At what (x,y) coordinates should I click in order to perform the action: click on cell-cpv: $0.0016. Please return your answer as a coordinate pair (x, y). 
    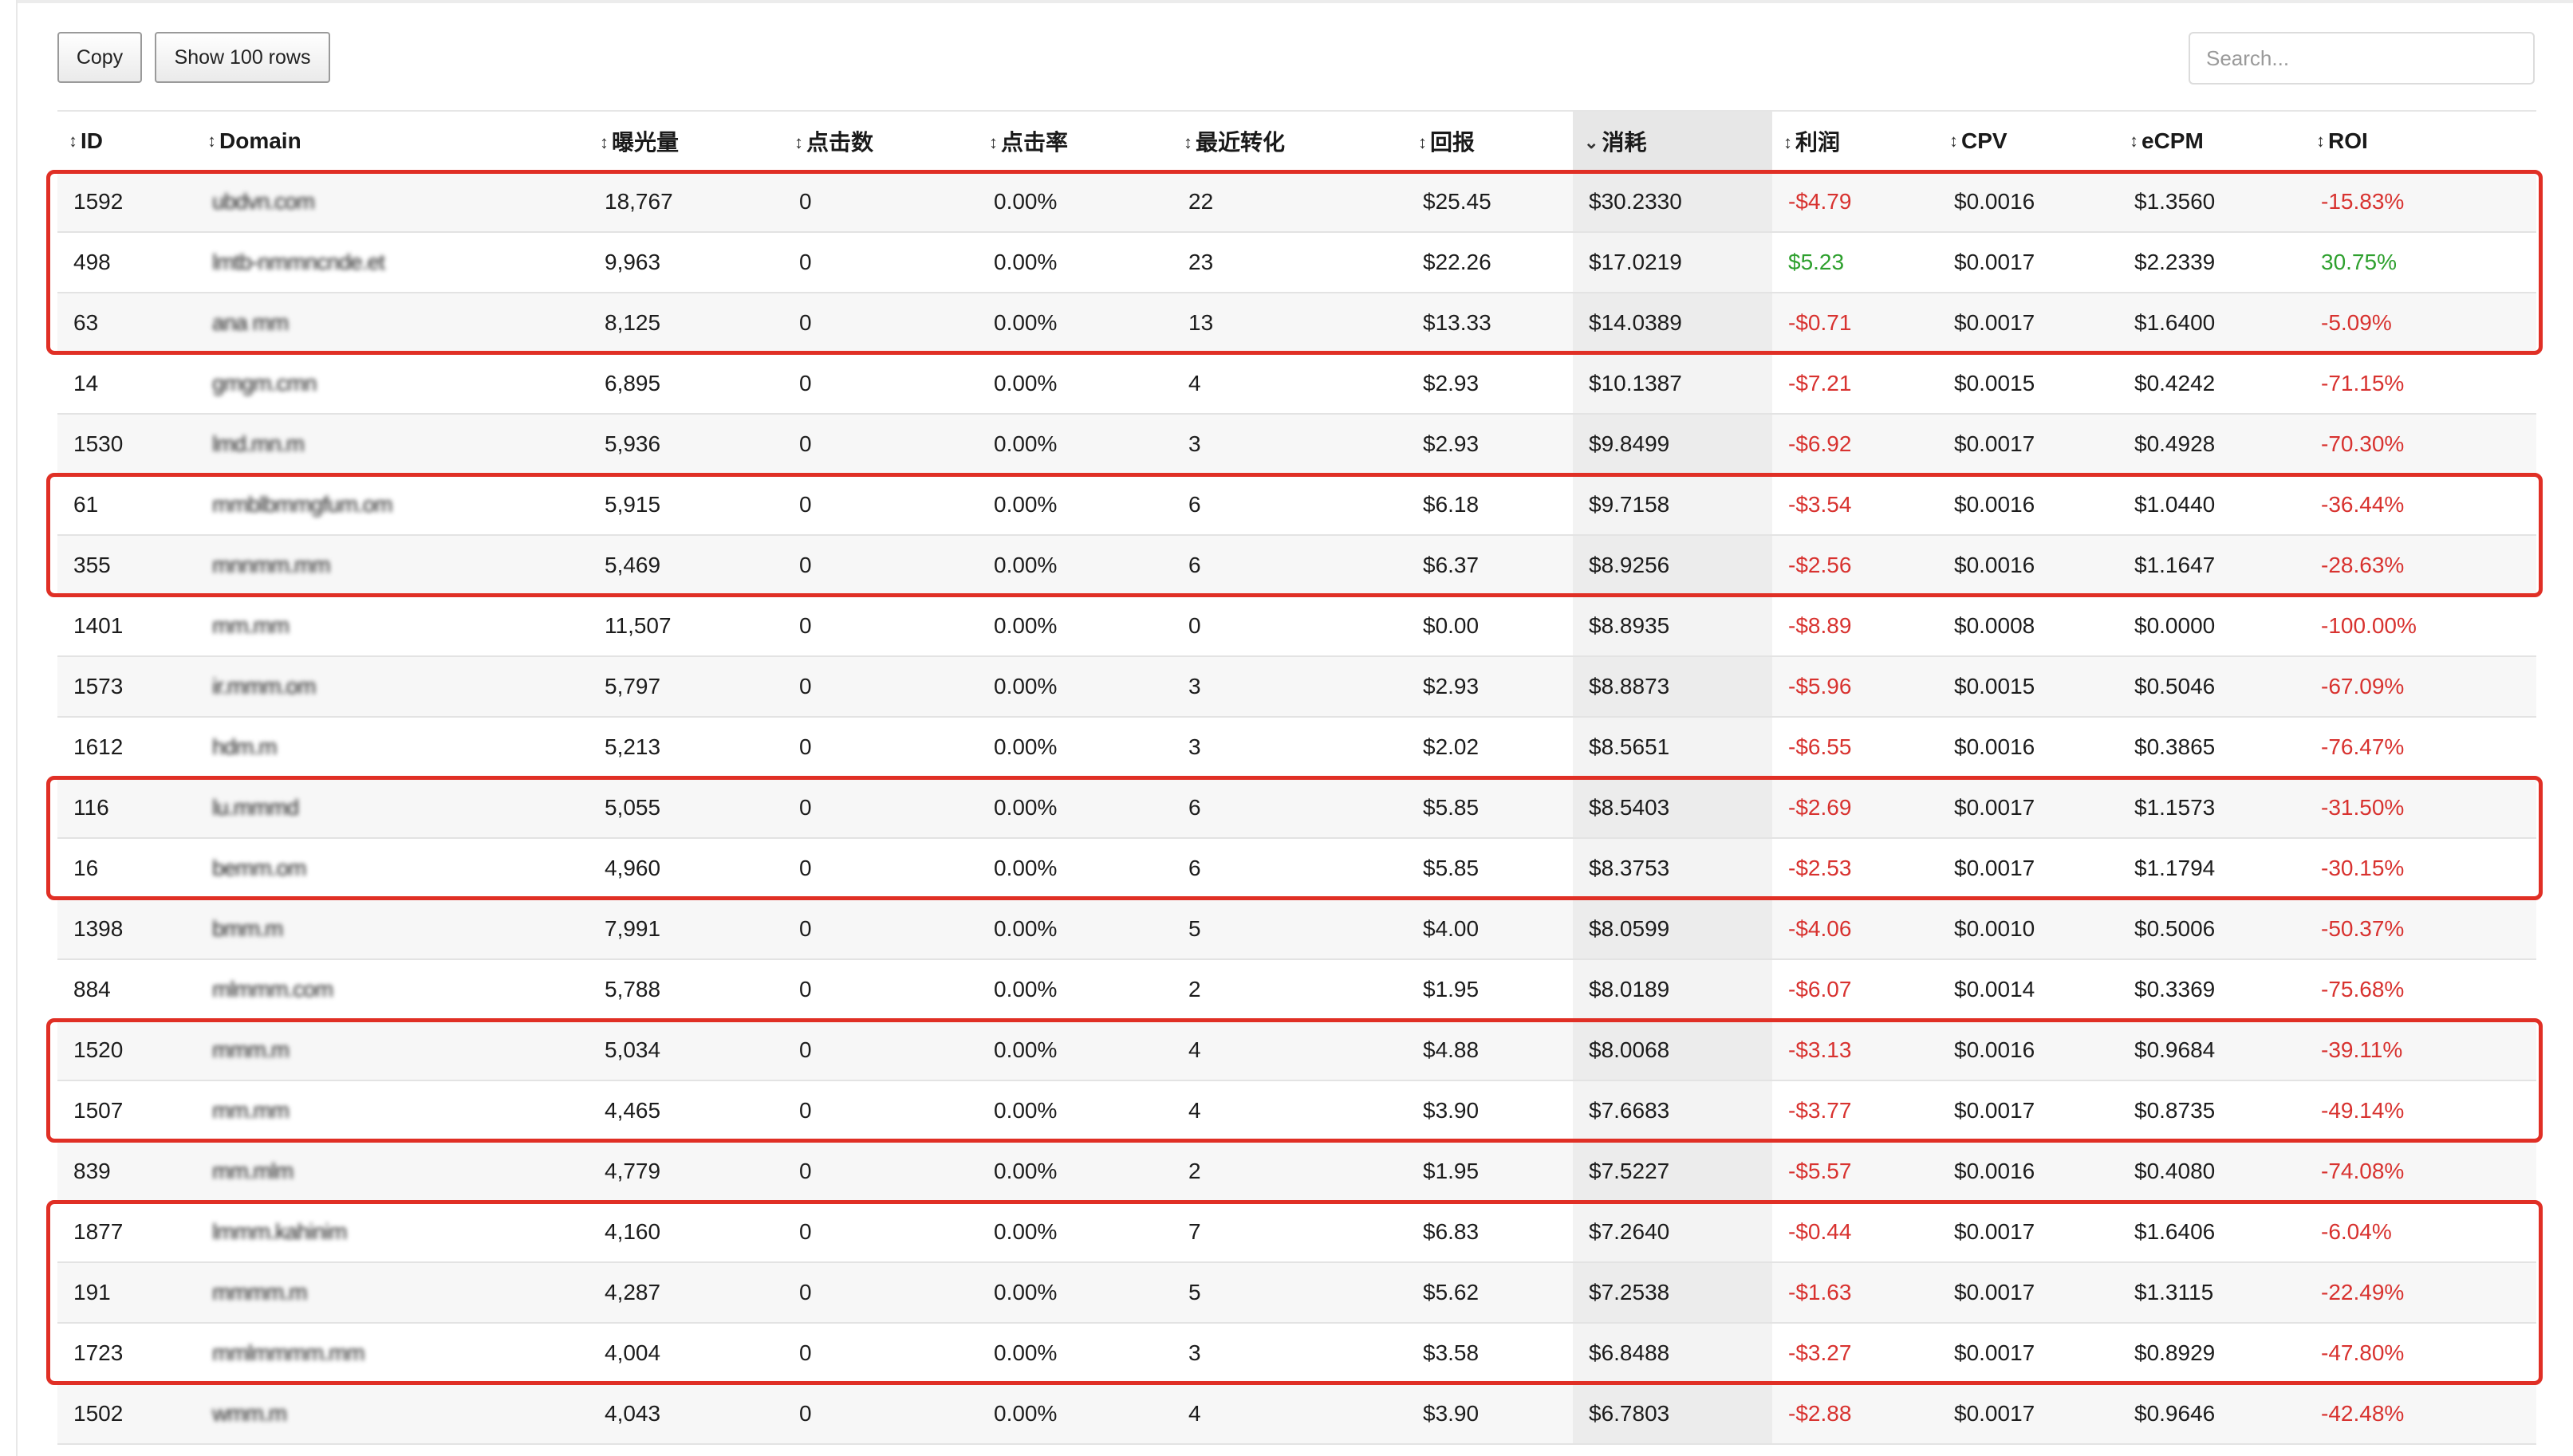
    Looking at the image, I should click on (2028, 505).